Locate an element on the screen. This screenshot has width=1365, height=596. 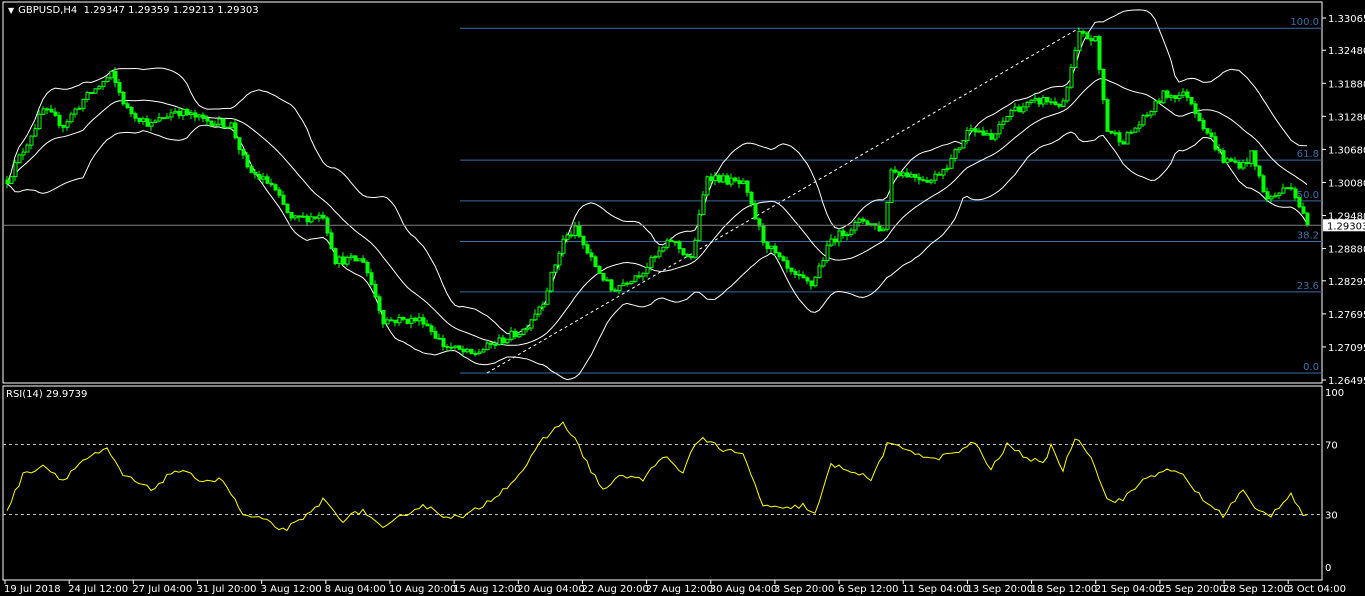
price-tick-label: 1.32480 is located at coordinates (1346, 51).